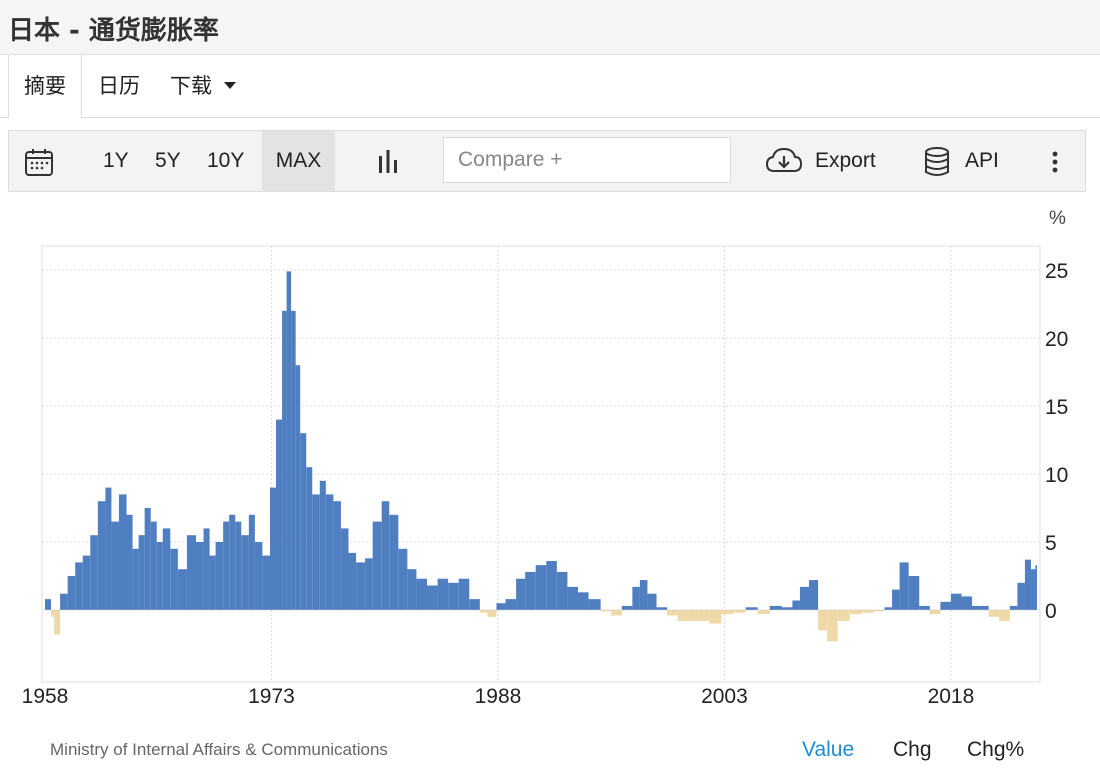 The image size is (1100, 771). I want to click on period-5y: 5Y, so click(168, 161).